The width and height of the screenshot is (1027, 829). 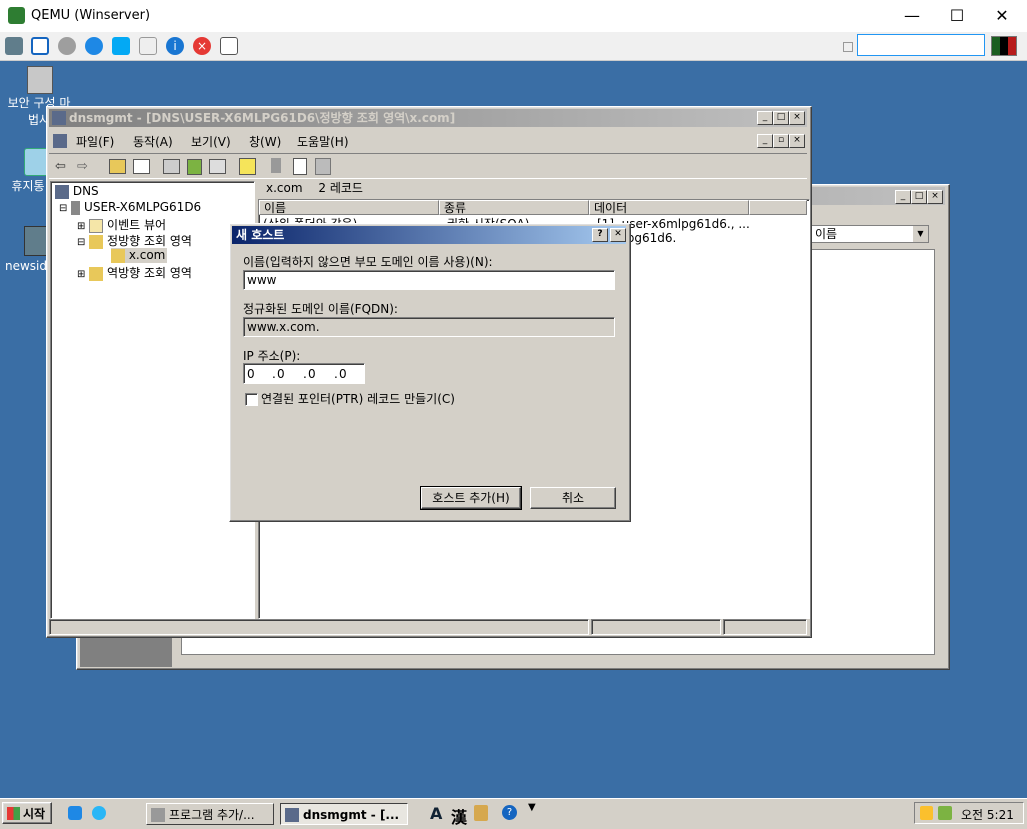 What do you see at coordinates (912, 15) in the screenshot?
I see `host-minimize-button: —` at bounding box center [912, 15].